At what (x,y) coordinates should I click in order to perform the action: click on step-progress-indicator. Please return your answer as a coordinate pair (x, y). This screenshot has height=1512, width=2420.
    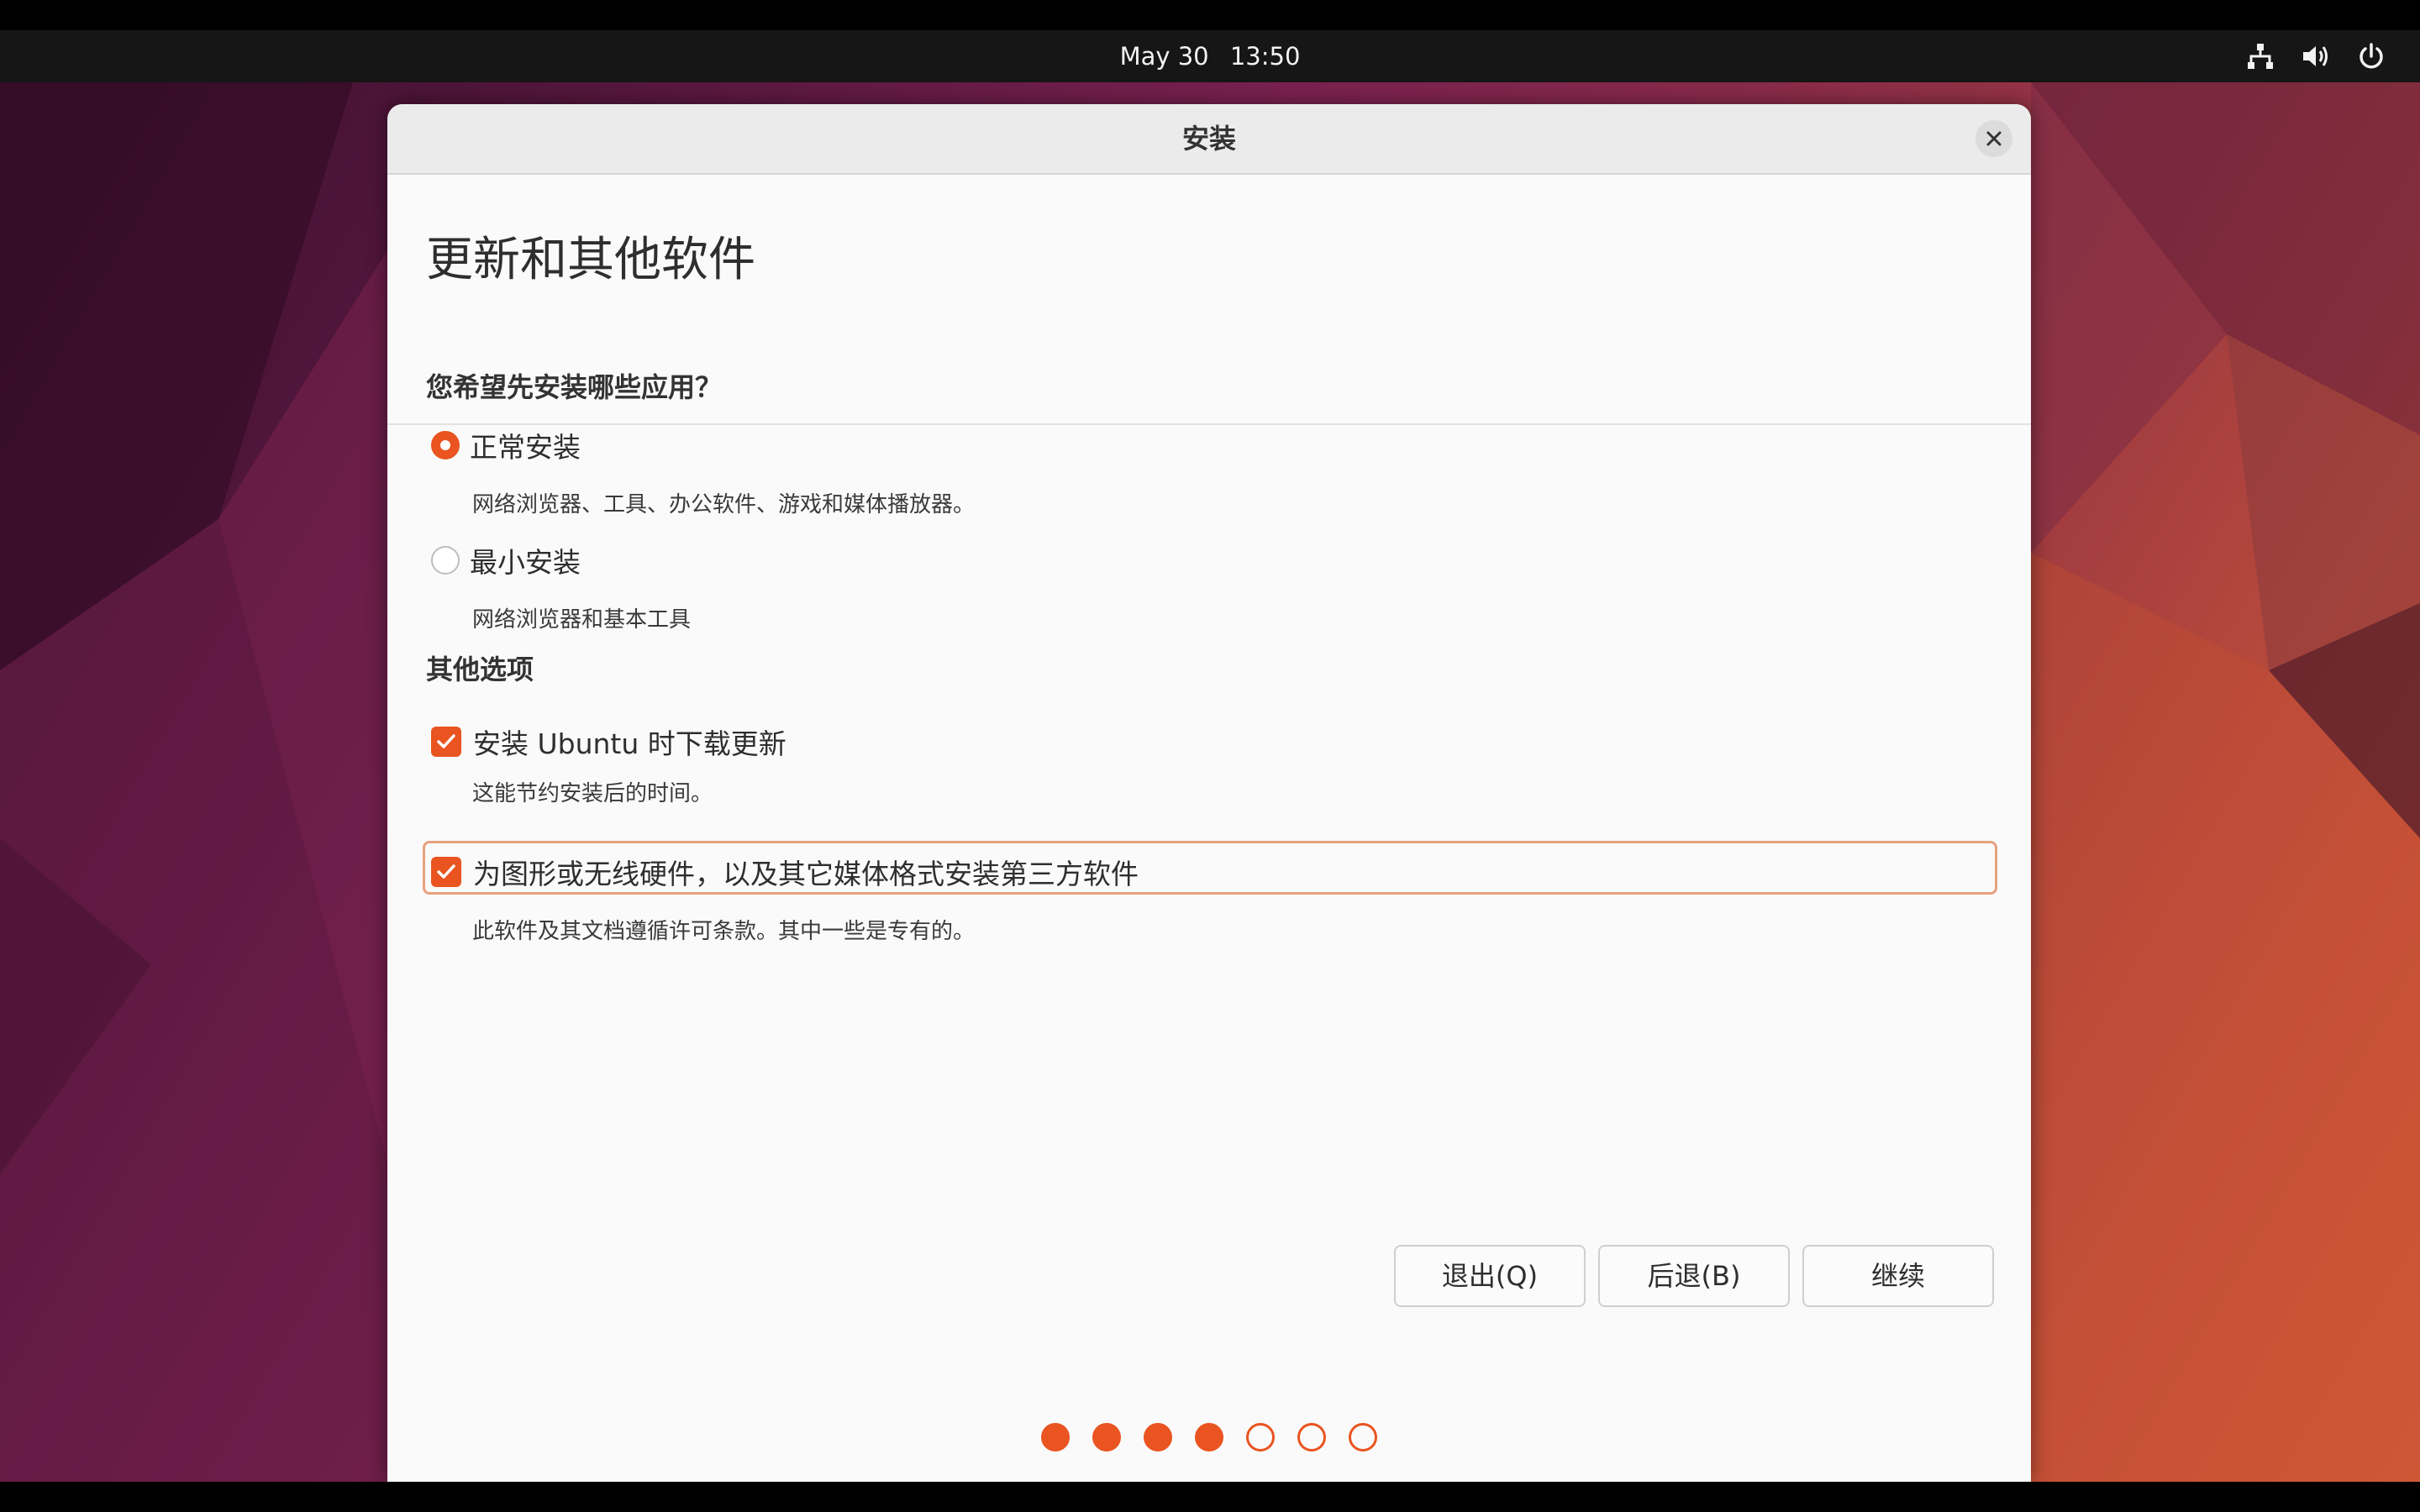
    Looking at the image, I should click on (1209, 1440).